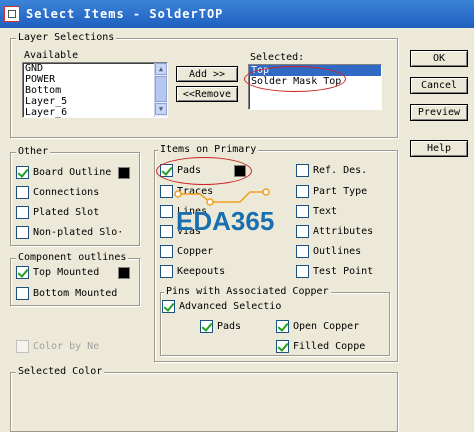 Image resolution: width=474 pixels, height=432 pixels. I want to click on component-outlines-label: Component outlines, so click(72, 258).